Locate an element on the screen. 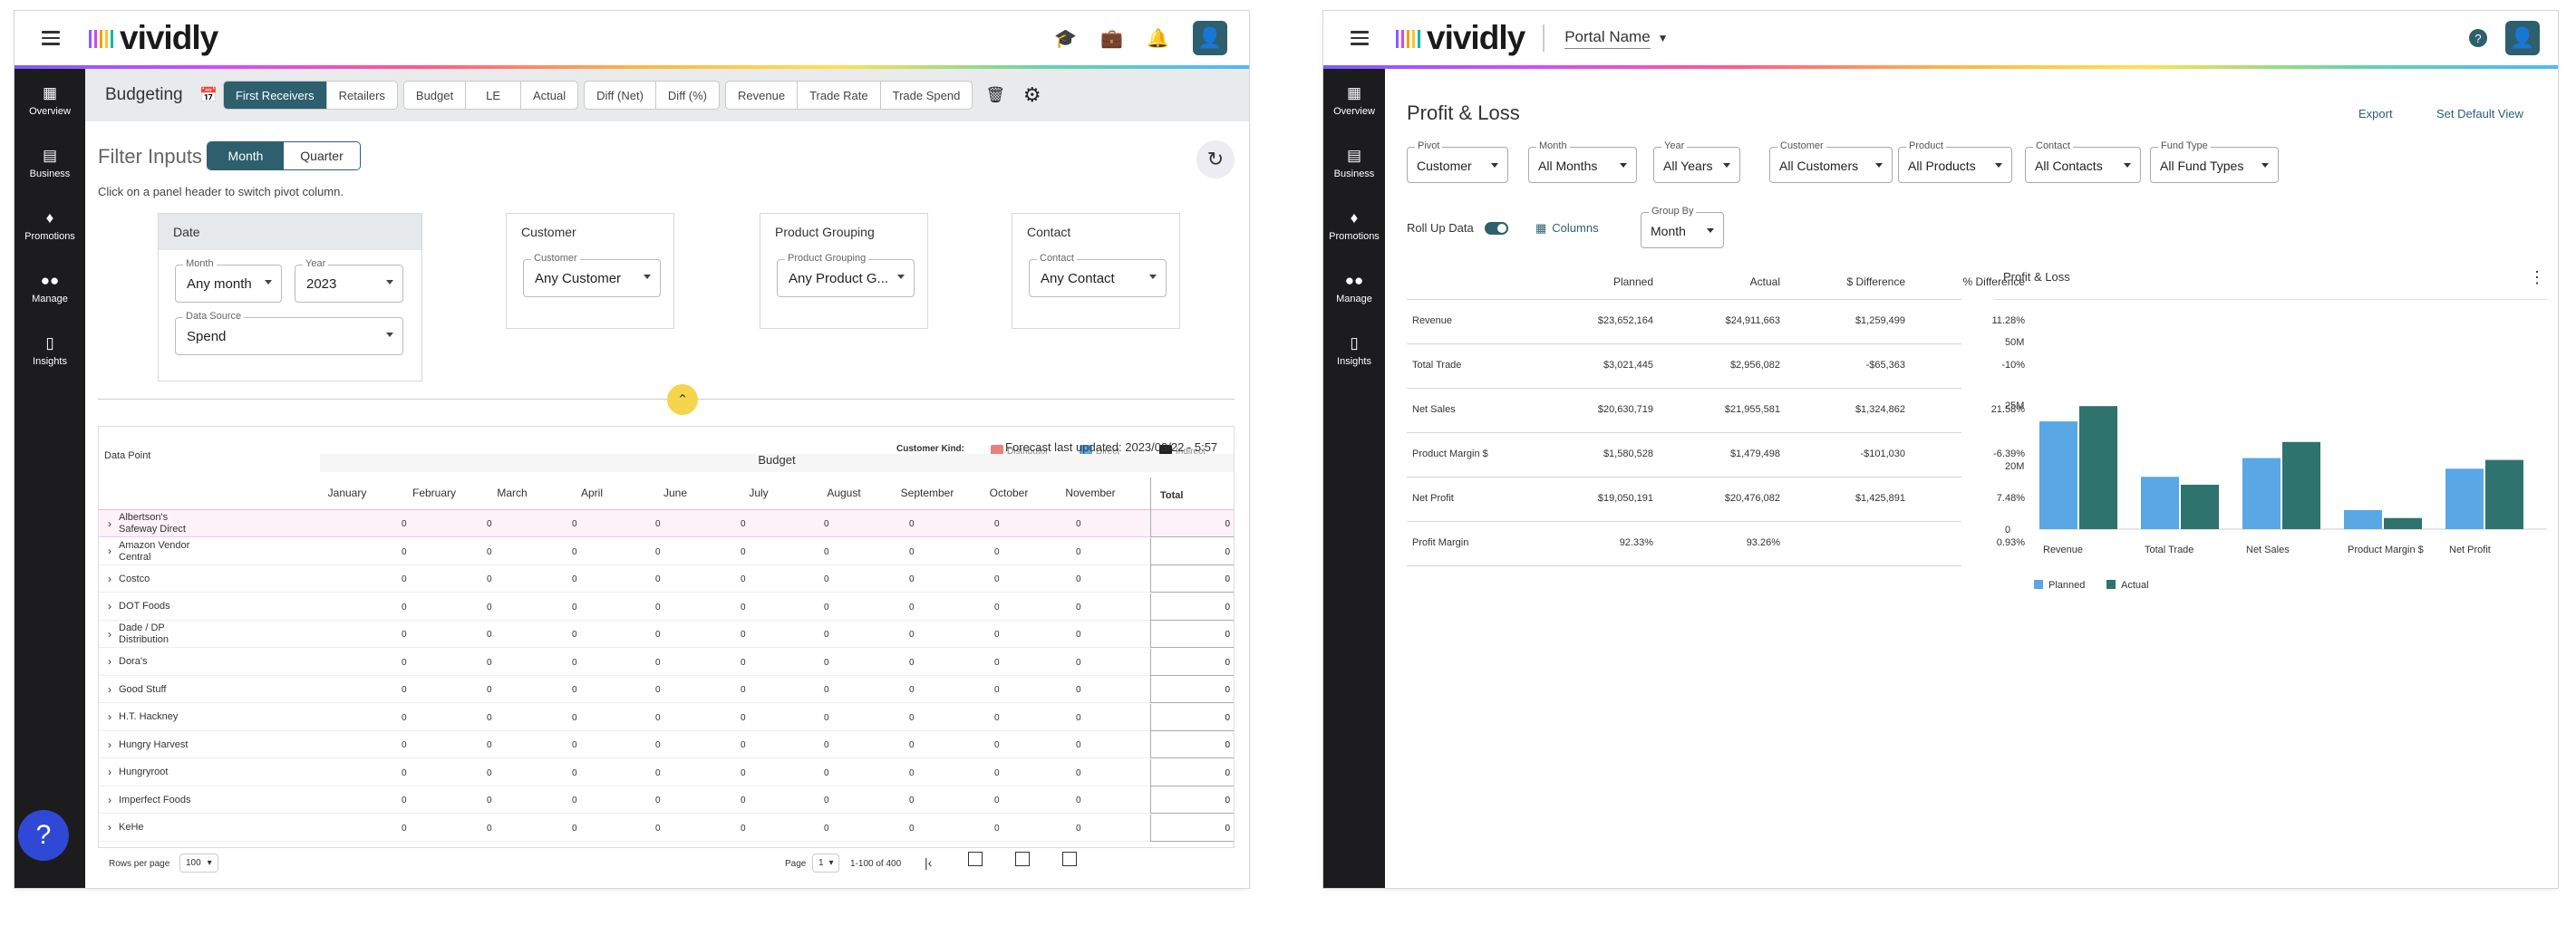 The width and height of the screenshot is (2576, 926). sidebar-item-insights: ▯ Insights is located at coordinates (1354, 350).